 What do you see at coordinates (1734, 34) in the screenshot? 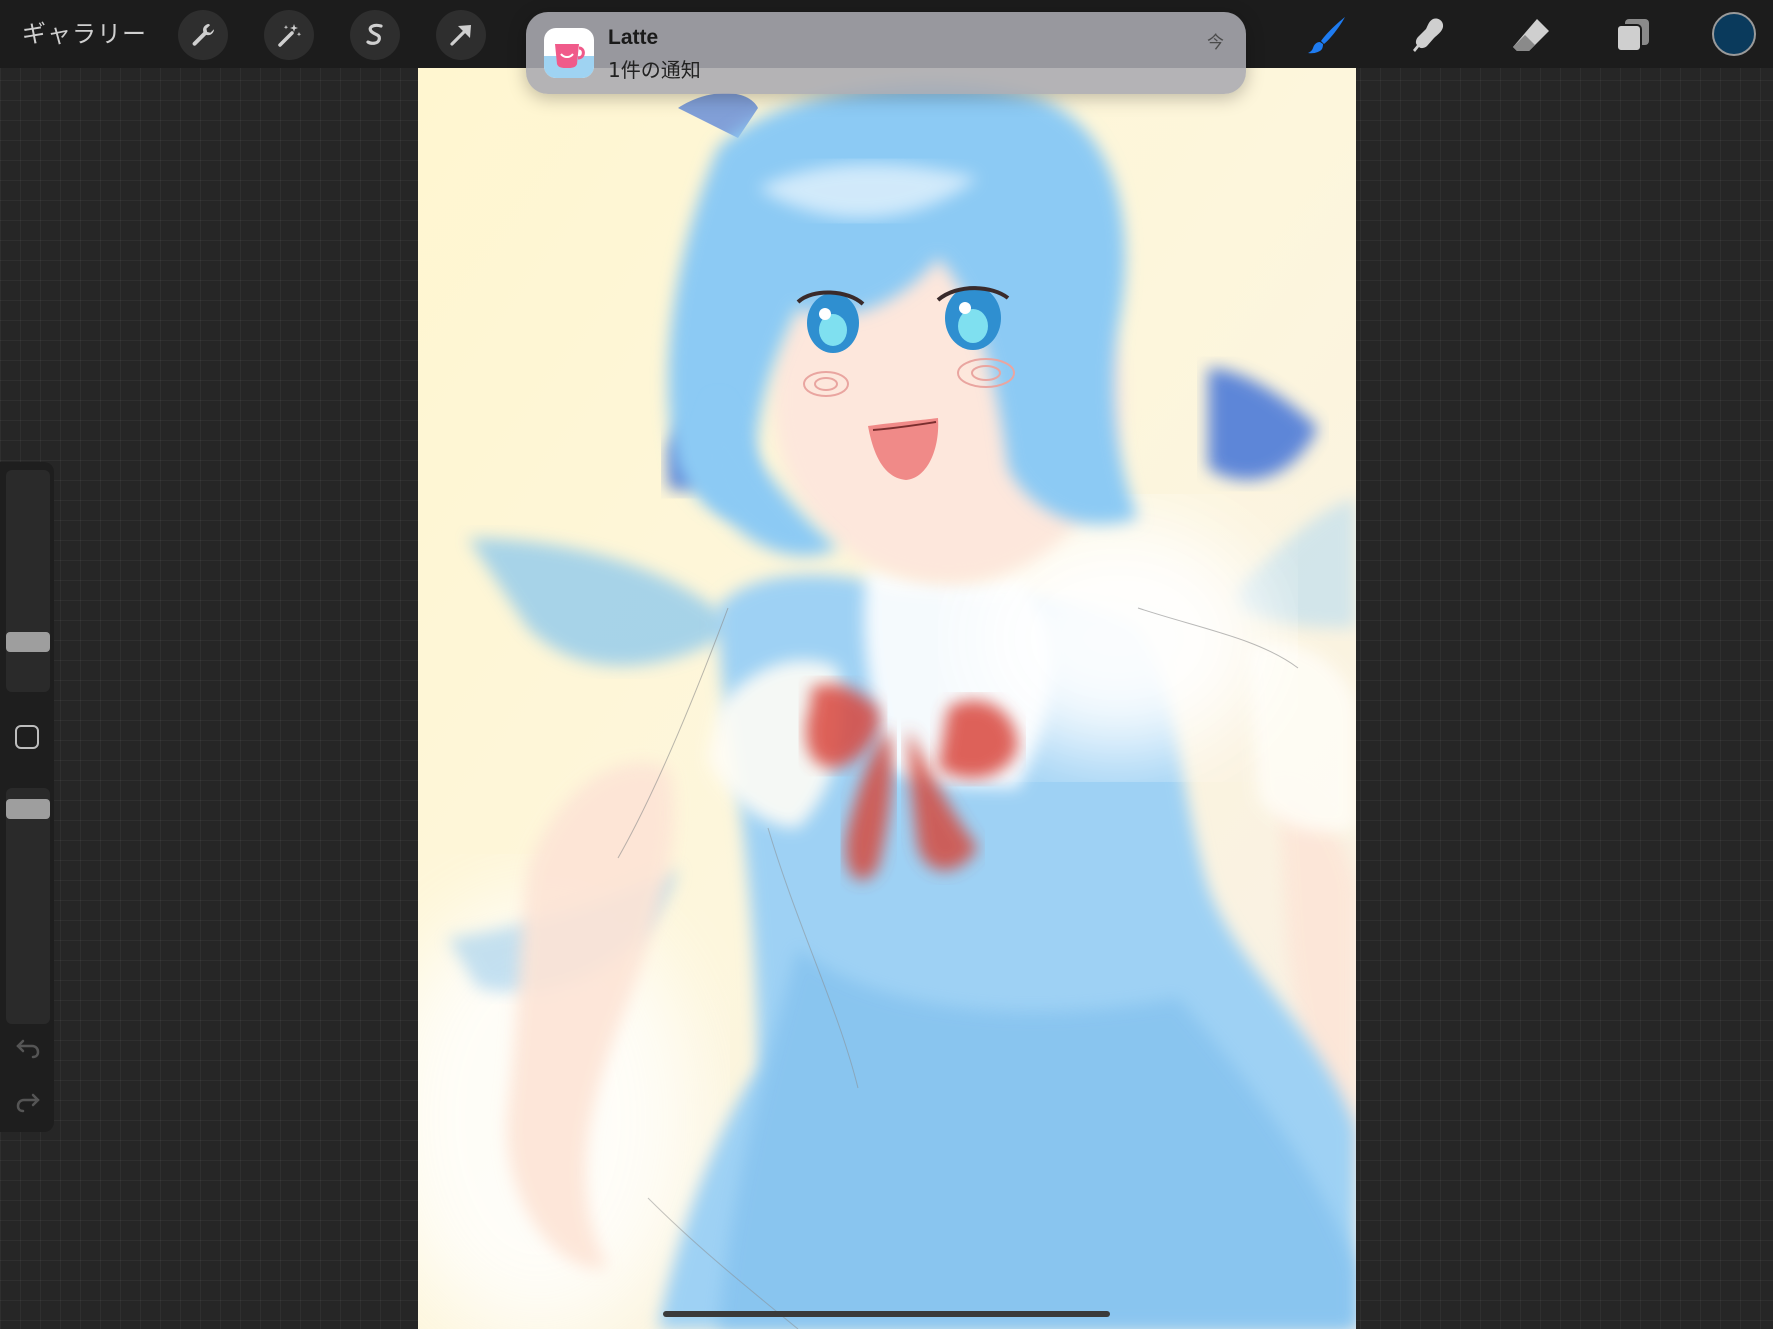
I see `color-picker-button` at bounding box center [1734, 34].